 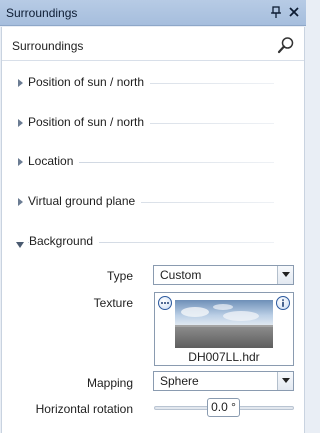 What do you see at coordinates (119, 276) in the screenshot?
I see `type-label: Type` at bounding box center [119, 276].